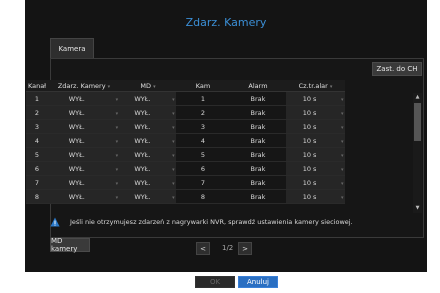 This screenshot has height=293, width=440. What do you see at coordinates (37, 182) in the screenshot?
I see `channel-cell: 7` at bounding box center [37, 182].